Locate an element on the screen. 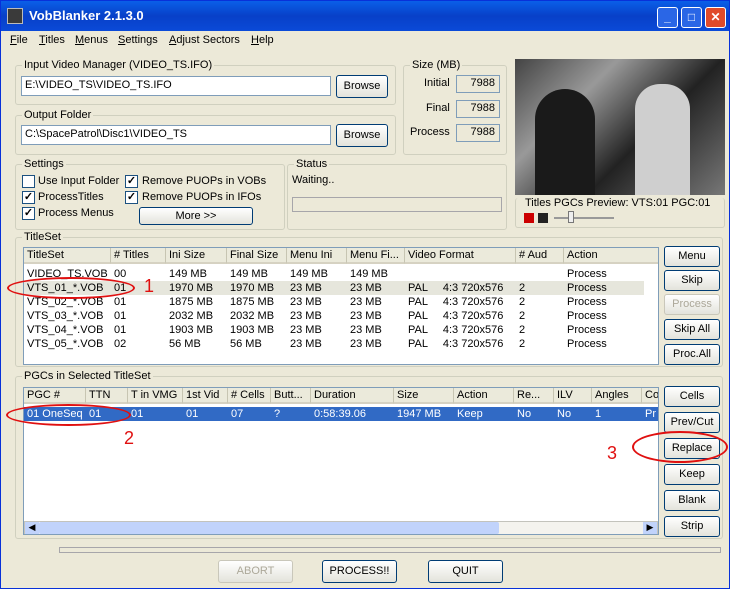 Image resolution: width=730 pixels, height=589 pixels. close-button: ✕ is located at coordinates (715, 17).